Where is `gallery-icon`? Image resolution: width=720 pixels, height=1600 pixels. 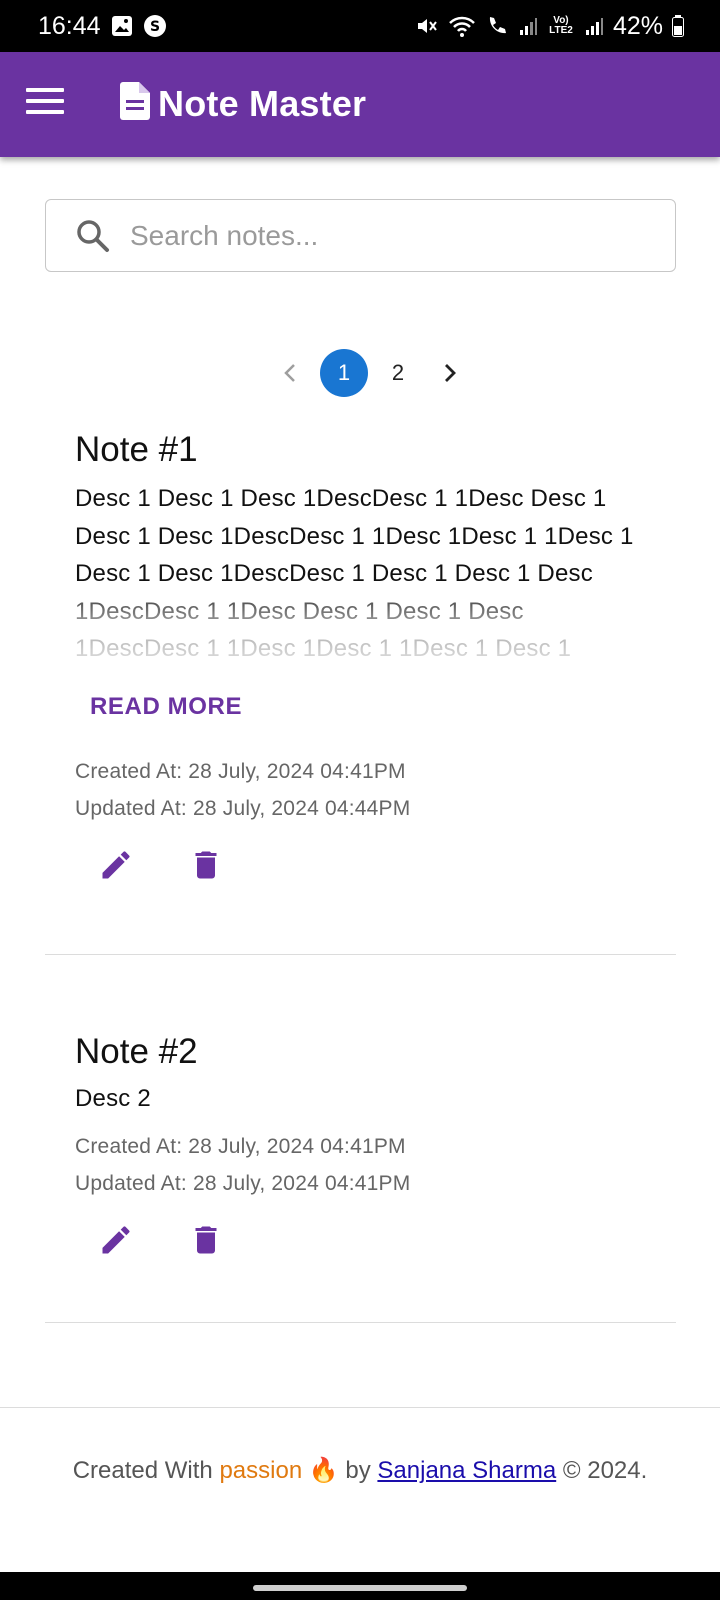 gallery-icon is located at coordinates (122, 26).